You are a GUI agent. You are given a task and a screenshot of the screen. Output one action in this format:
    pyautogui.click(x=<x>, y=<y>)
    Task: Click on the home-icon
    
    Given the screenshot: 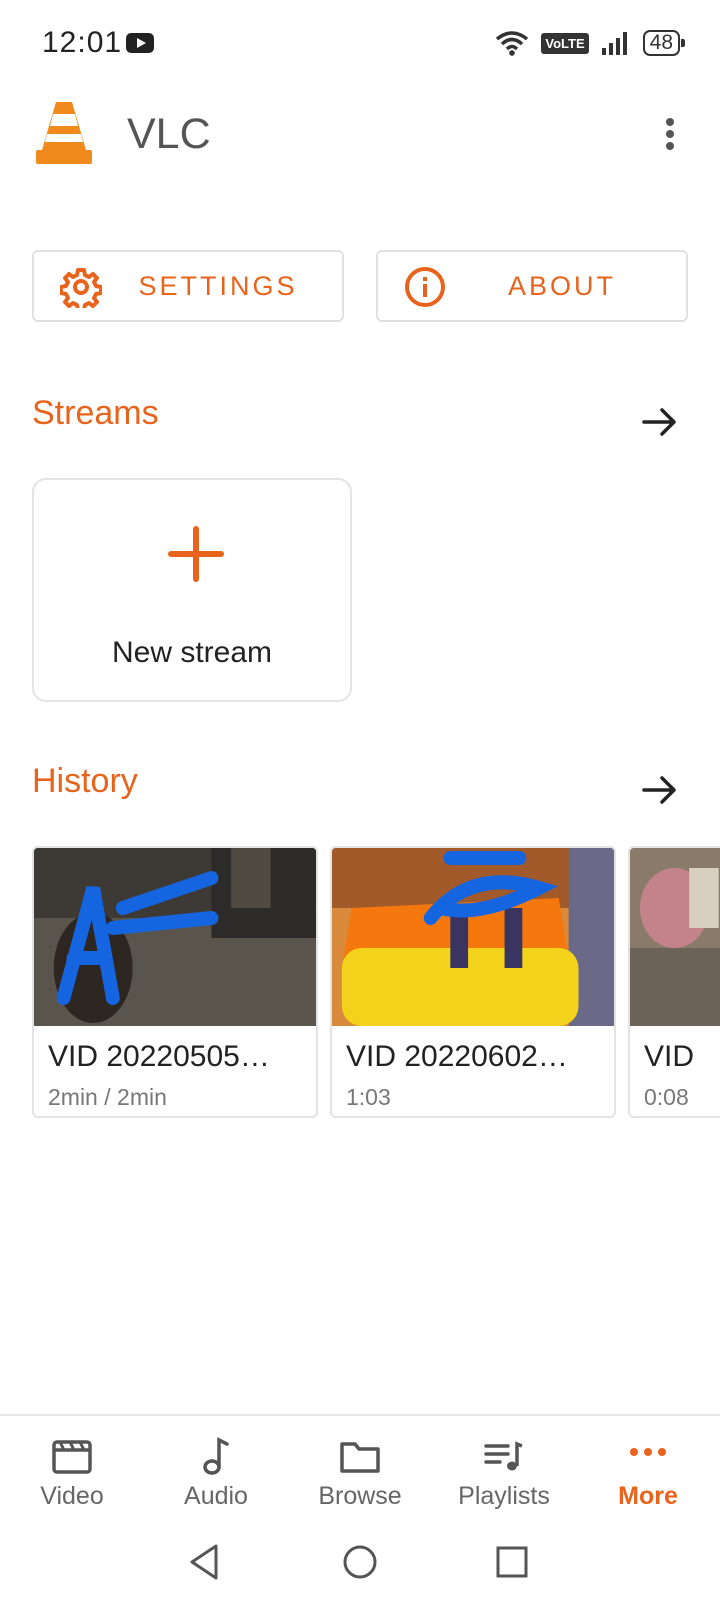 What is the action you would take?
    pyautogui.click(x=360, y=1562)
    